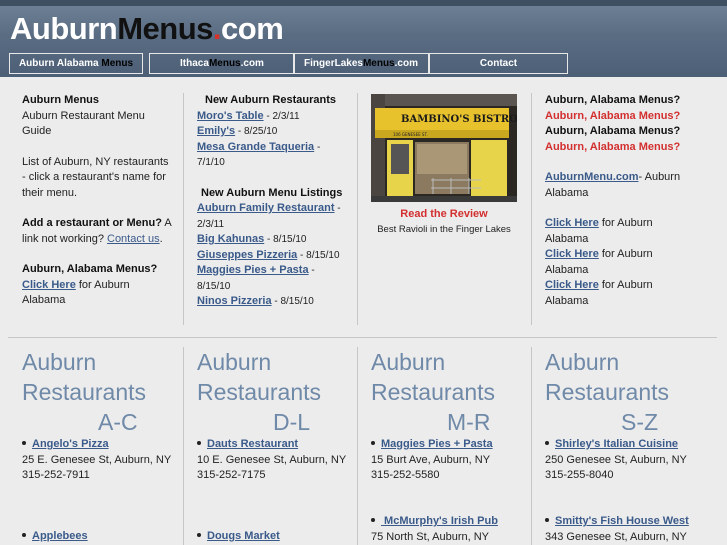 This screenshot has width=727, height=545. What do you see at coordinates (444, 214) in the screenshot?
I see `read-review-link: Read the Review` at bounding box center [444, 214].